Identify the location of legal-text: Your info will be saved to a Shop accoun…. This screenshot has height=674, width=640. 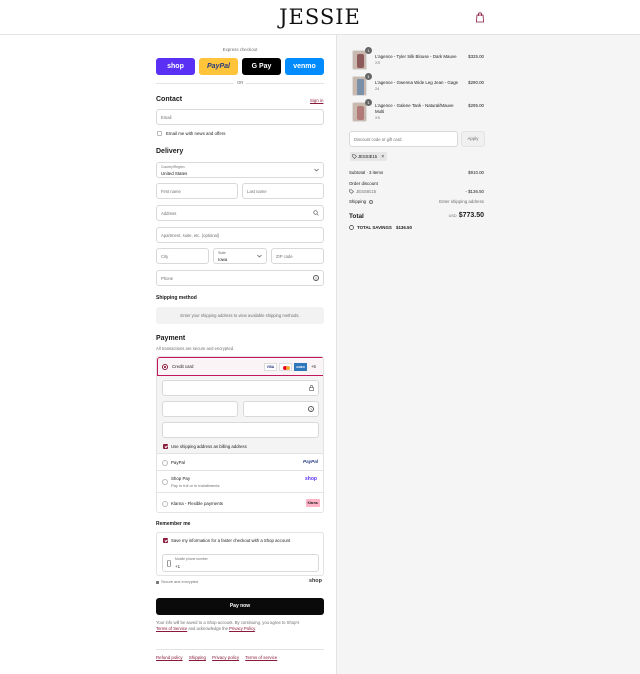
(228, 625).